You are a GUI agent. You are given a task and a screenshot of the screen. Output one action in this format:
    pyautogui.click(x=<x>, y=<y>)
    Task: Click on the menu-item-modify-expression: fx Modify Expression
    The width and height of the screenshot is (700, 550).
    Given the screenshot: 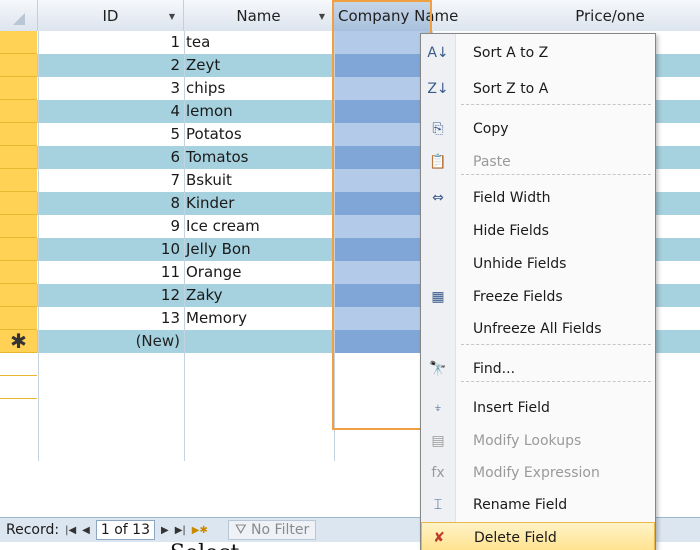 What is the action you would take?
    pyautogui.click(x=538, y=473)
    